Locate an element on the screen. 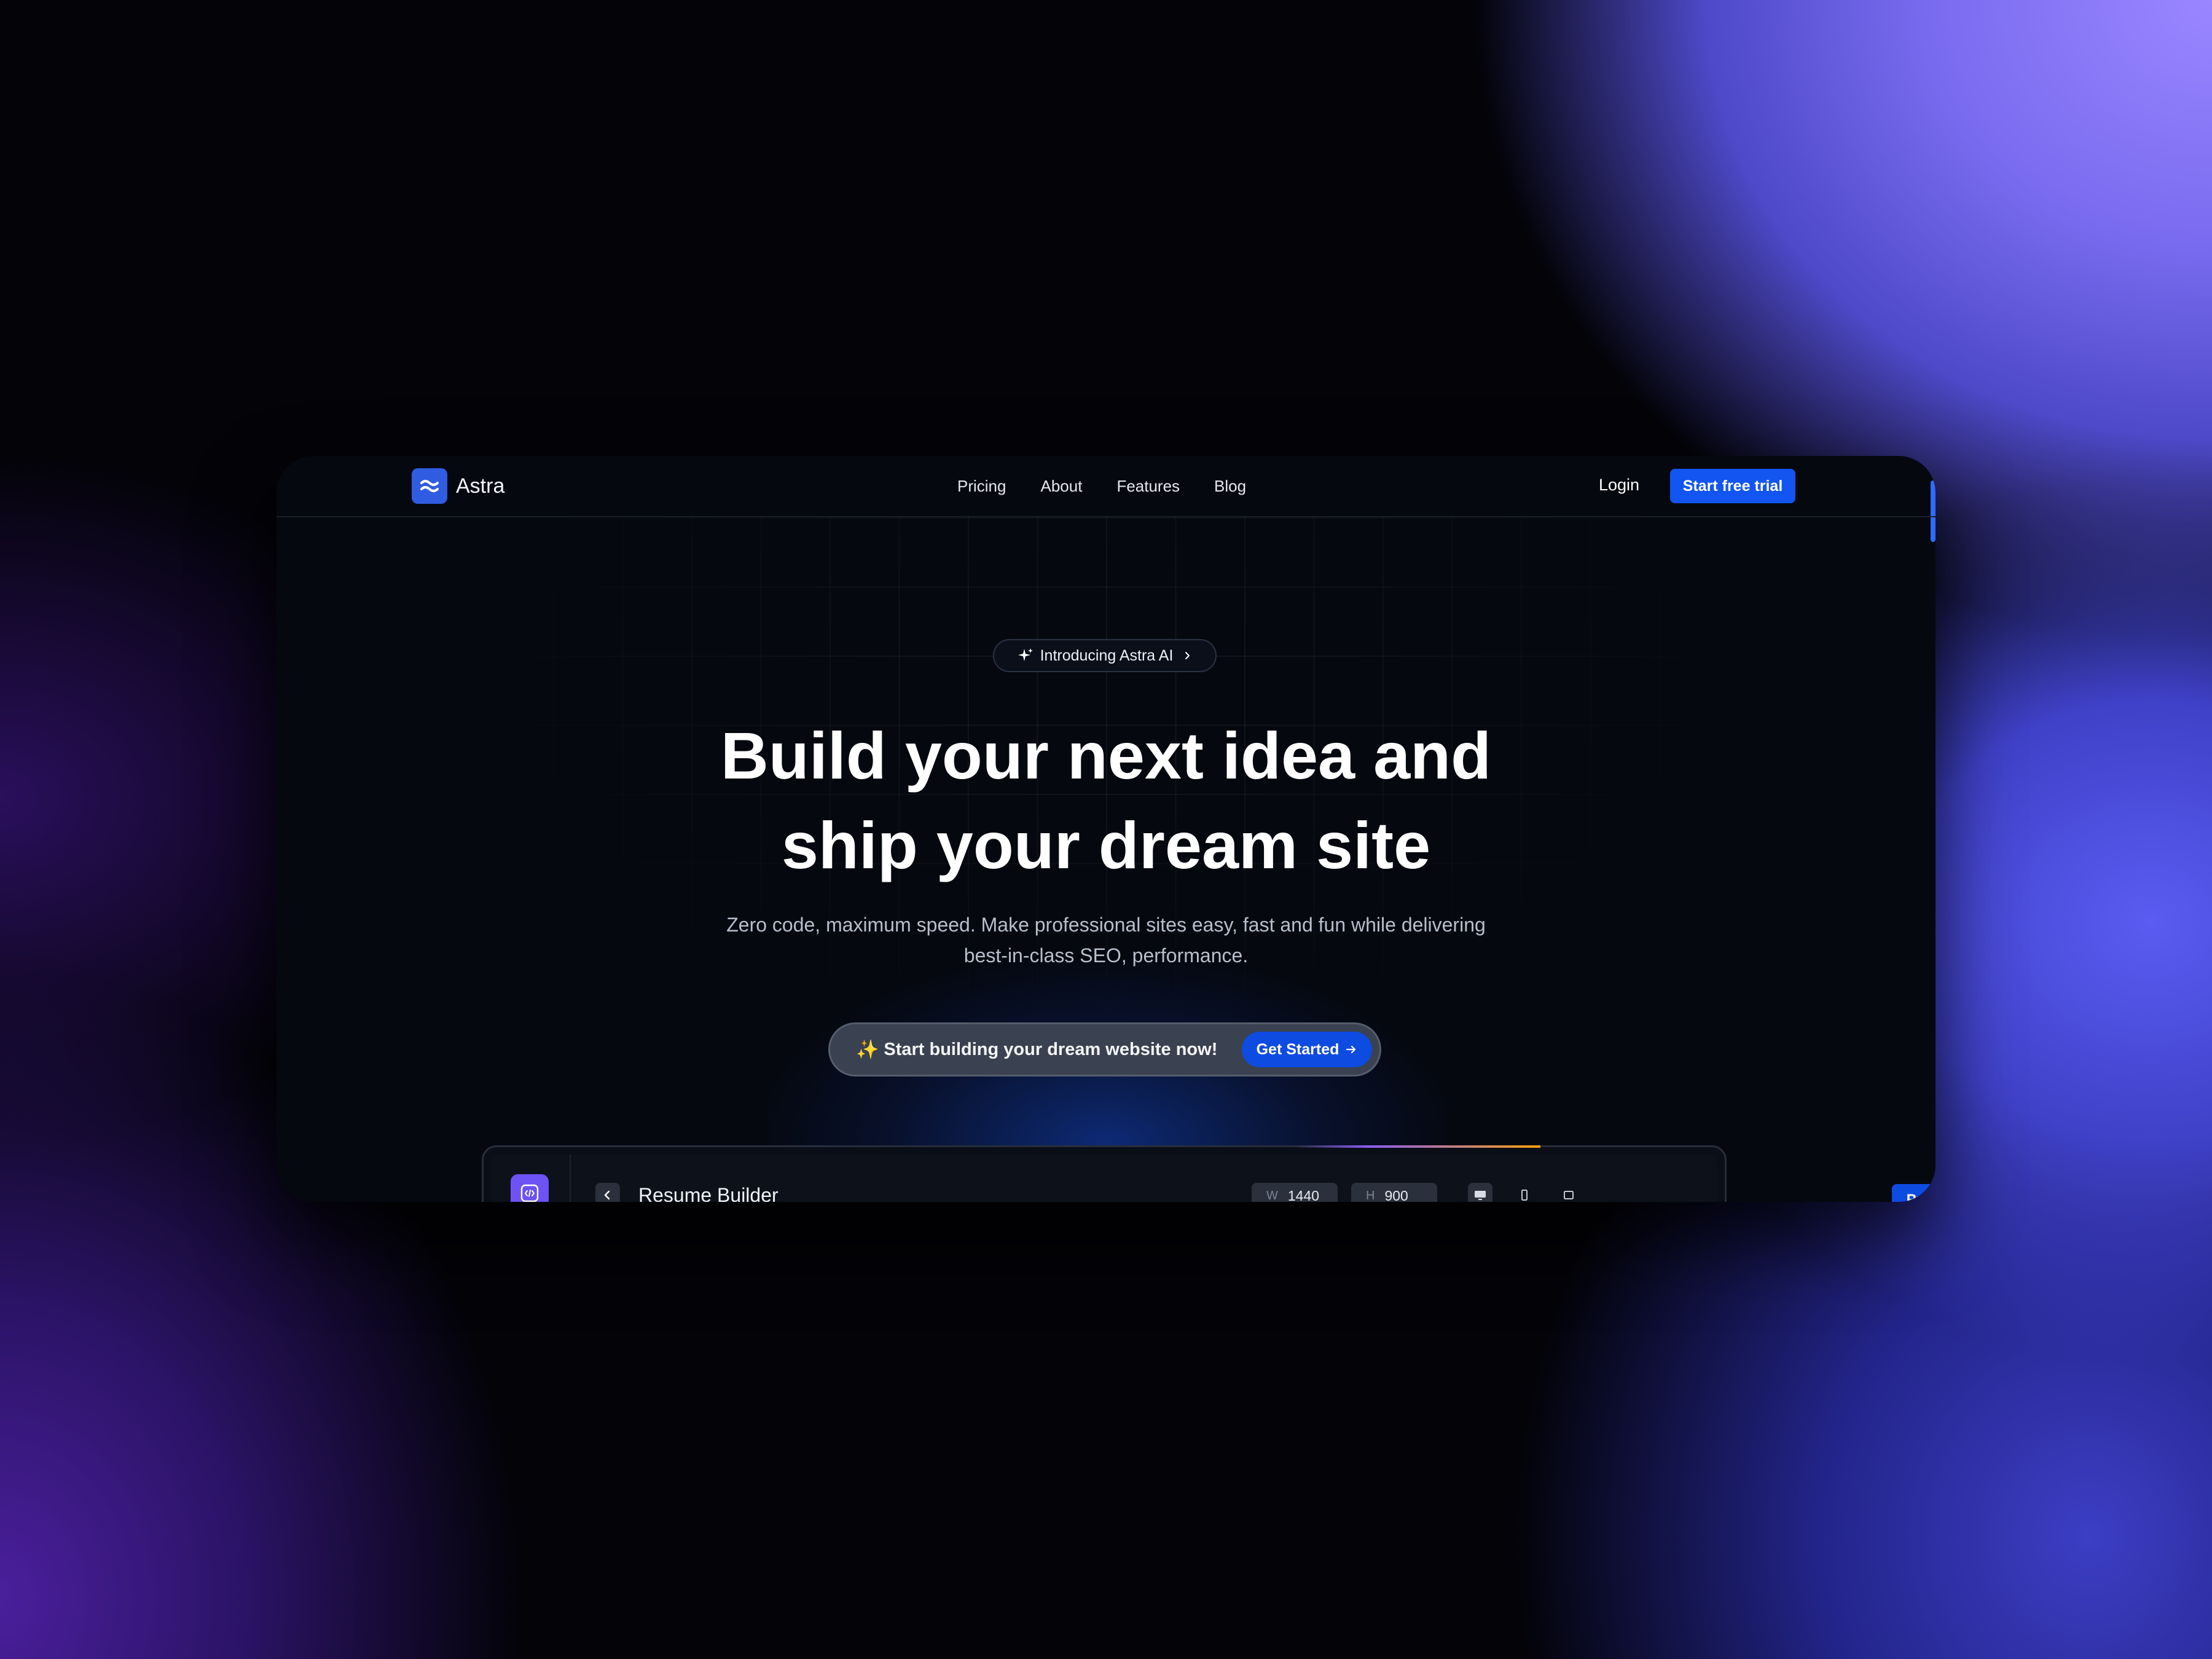 Image resolution: width=2212 pixels, height=1659 pixels. get-started-button: Get Started is located at coordinates (1307, 1049).